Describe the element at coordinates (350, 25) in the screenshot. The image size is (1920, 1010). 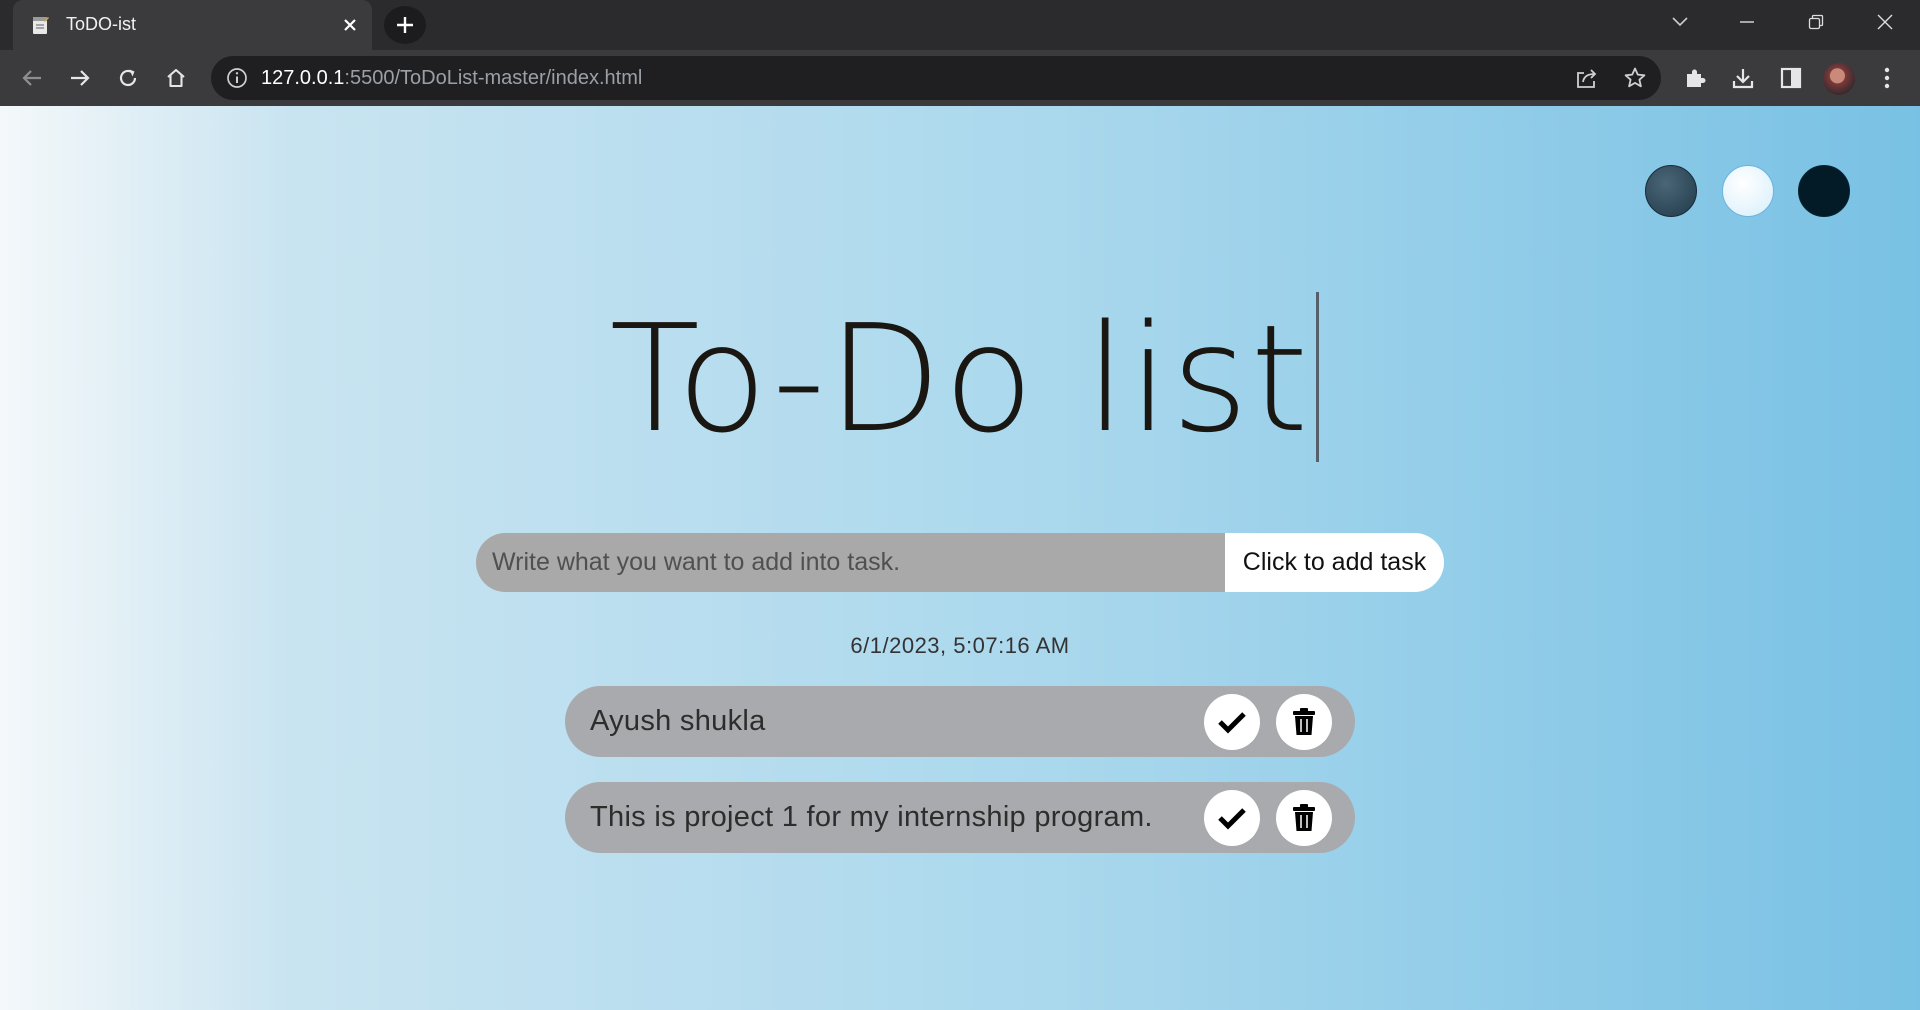
I see `tab-close-icon` at that location.